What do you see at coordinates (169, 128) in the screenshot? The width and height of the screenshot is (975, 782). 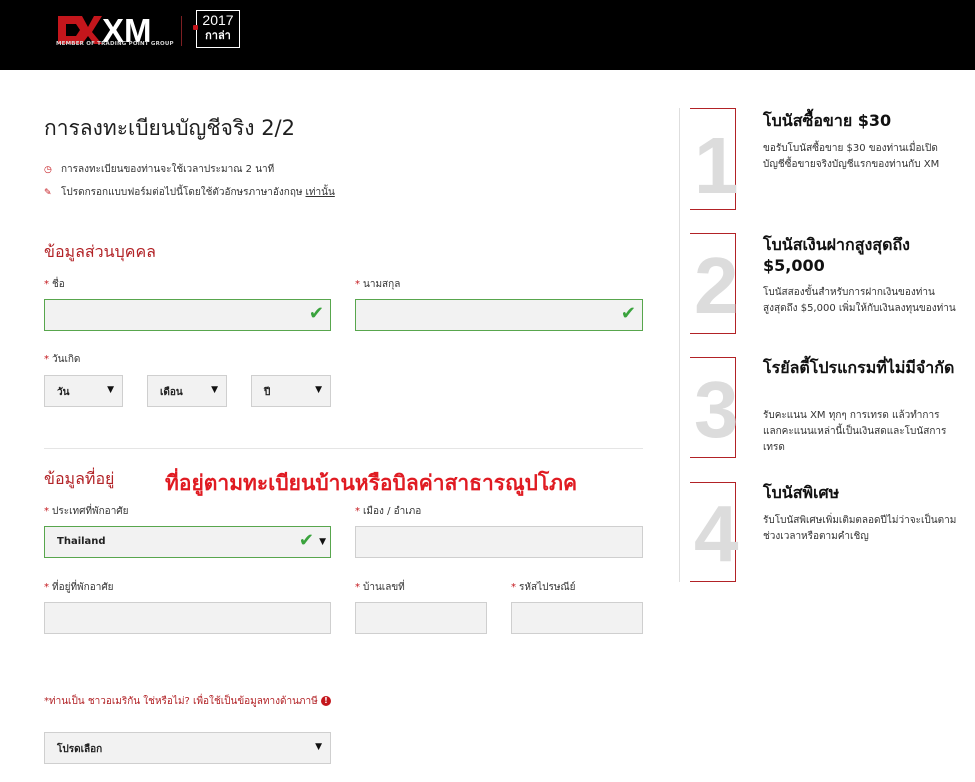 I see `page-title: การลงทะเบียนบัญชีจริง 2/2` at bounding box center [169, 128].